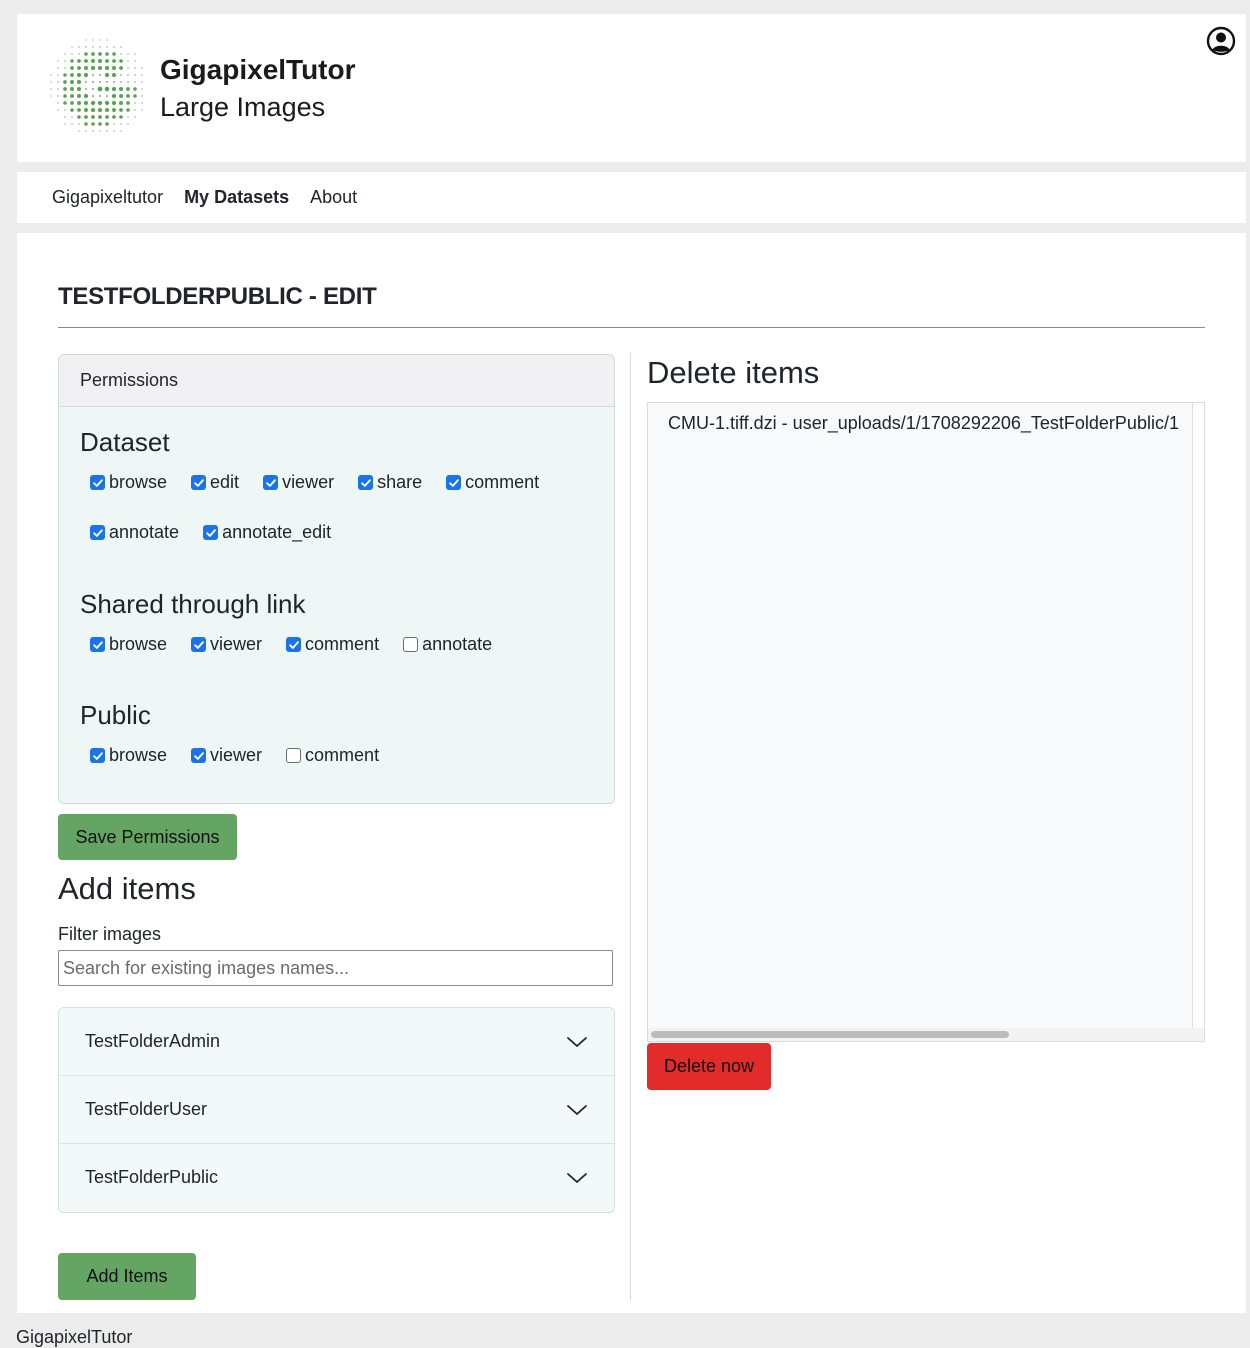 This screenshot has height=1348, width=1250. I want to click on shared-browse-checkbox: browse, so click(128, 644).